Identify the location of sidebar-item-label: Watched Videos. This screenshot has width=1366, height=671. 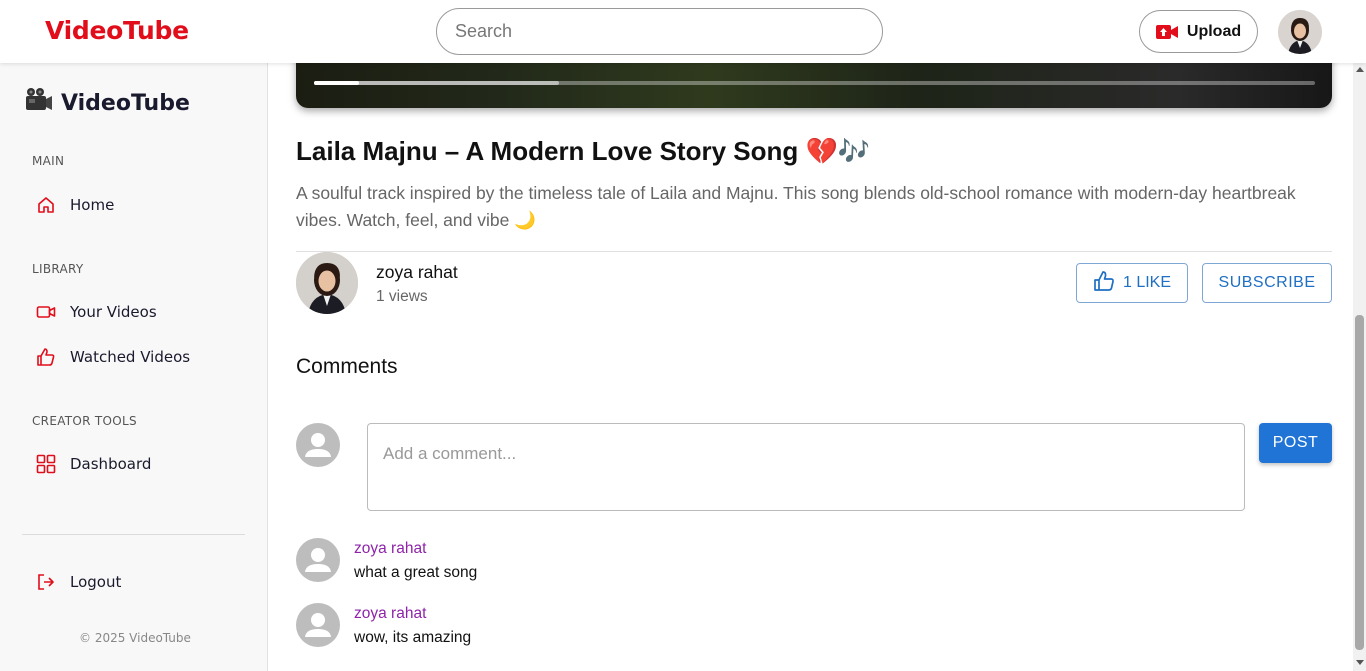
(130, 357).